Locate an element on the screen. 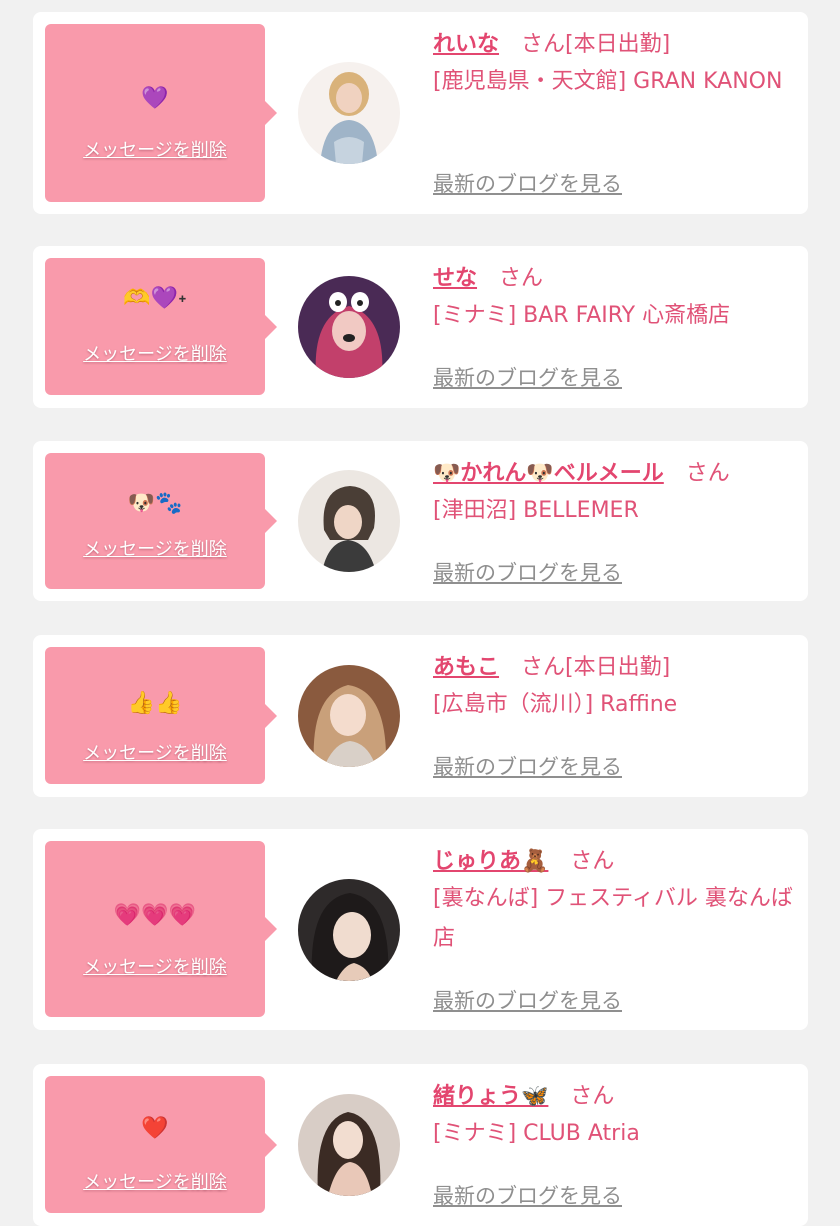 The height and width of the screenshot is (1226, 840). cast-name-link: せな is located at coordinates (455, 278).